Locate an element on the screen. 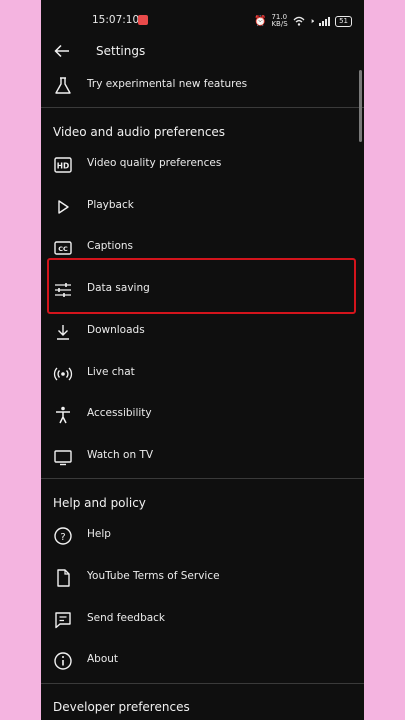  alarm-icon: ⏰ is located at coordinates (260, 21).